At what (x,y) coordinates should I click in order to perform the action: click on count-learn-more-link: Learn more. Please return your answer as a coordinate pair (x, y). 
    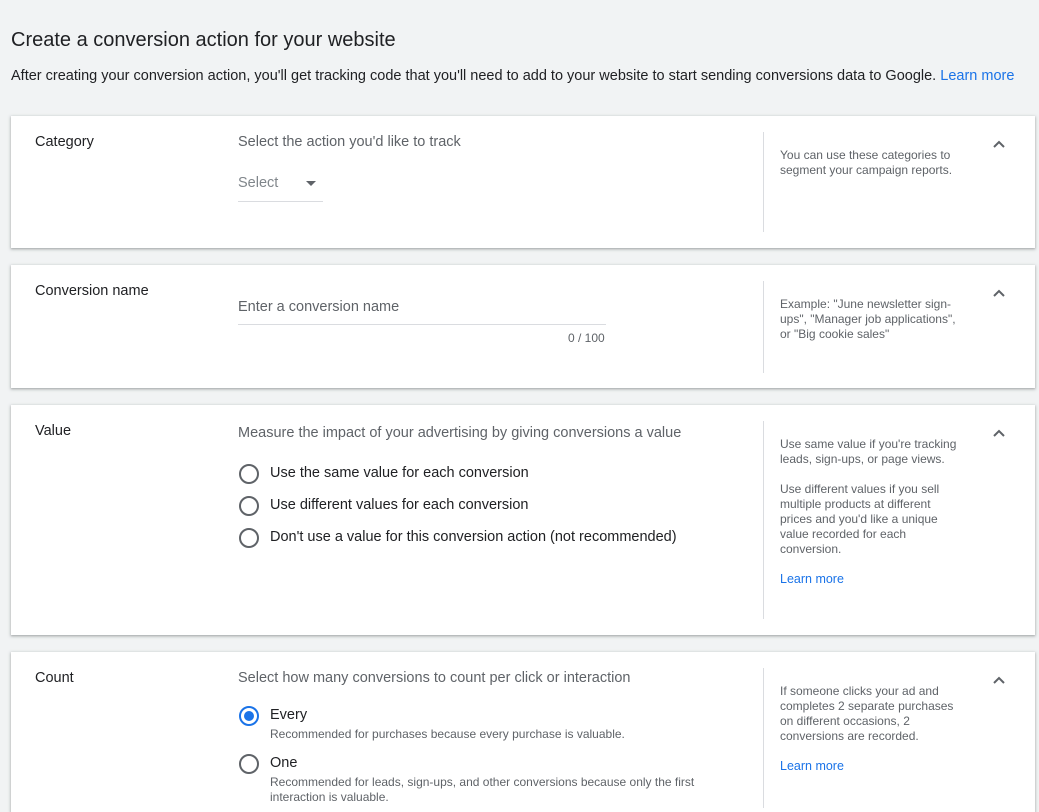
    Looking at the image, I should click on (812, 766).